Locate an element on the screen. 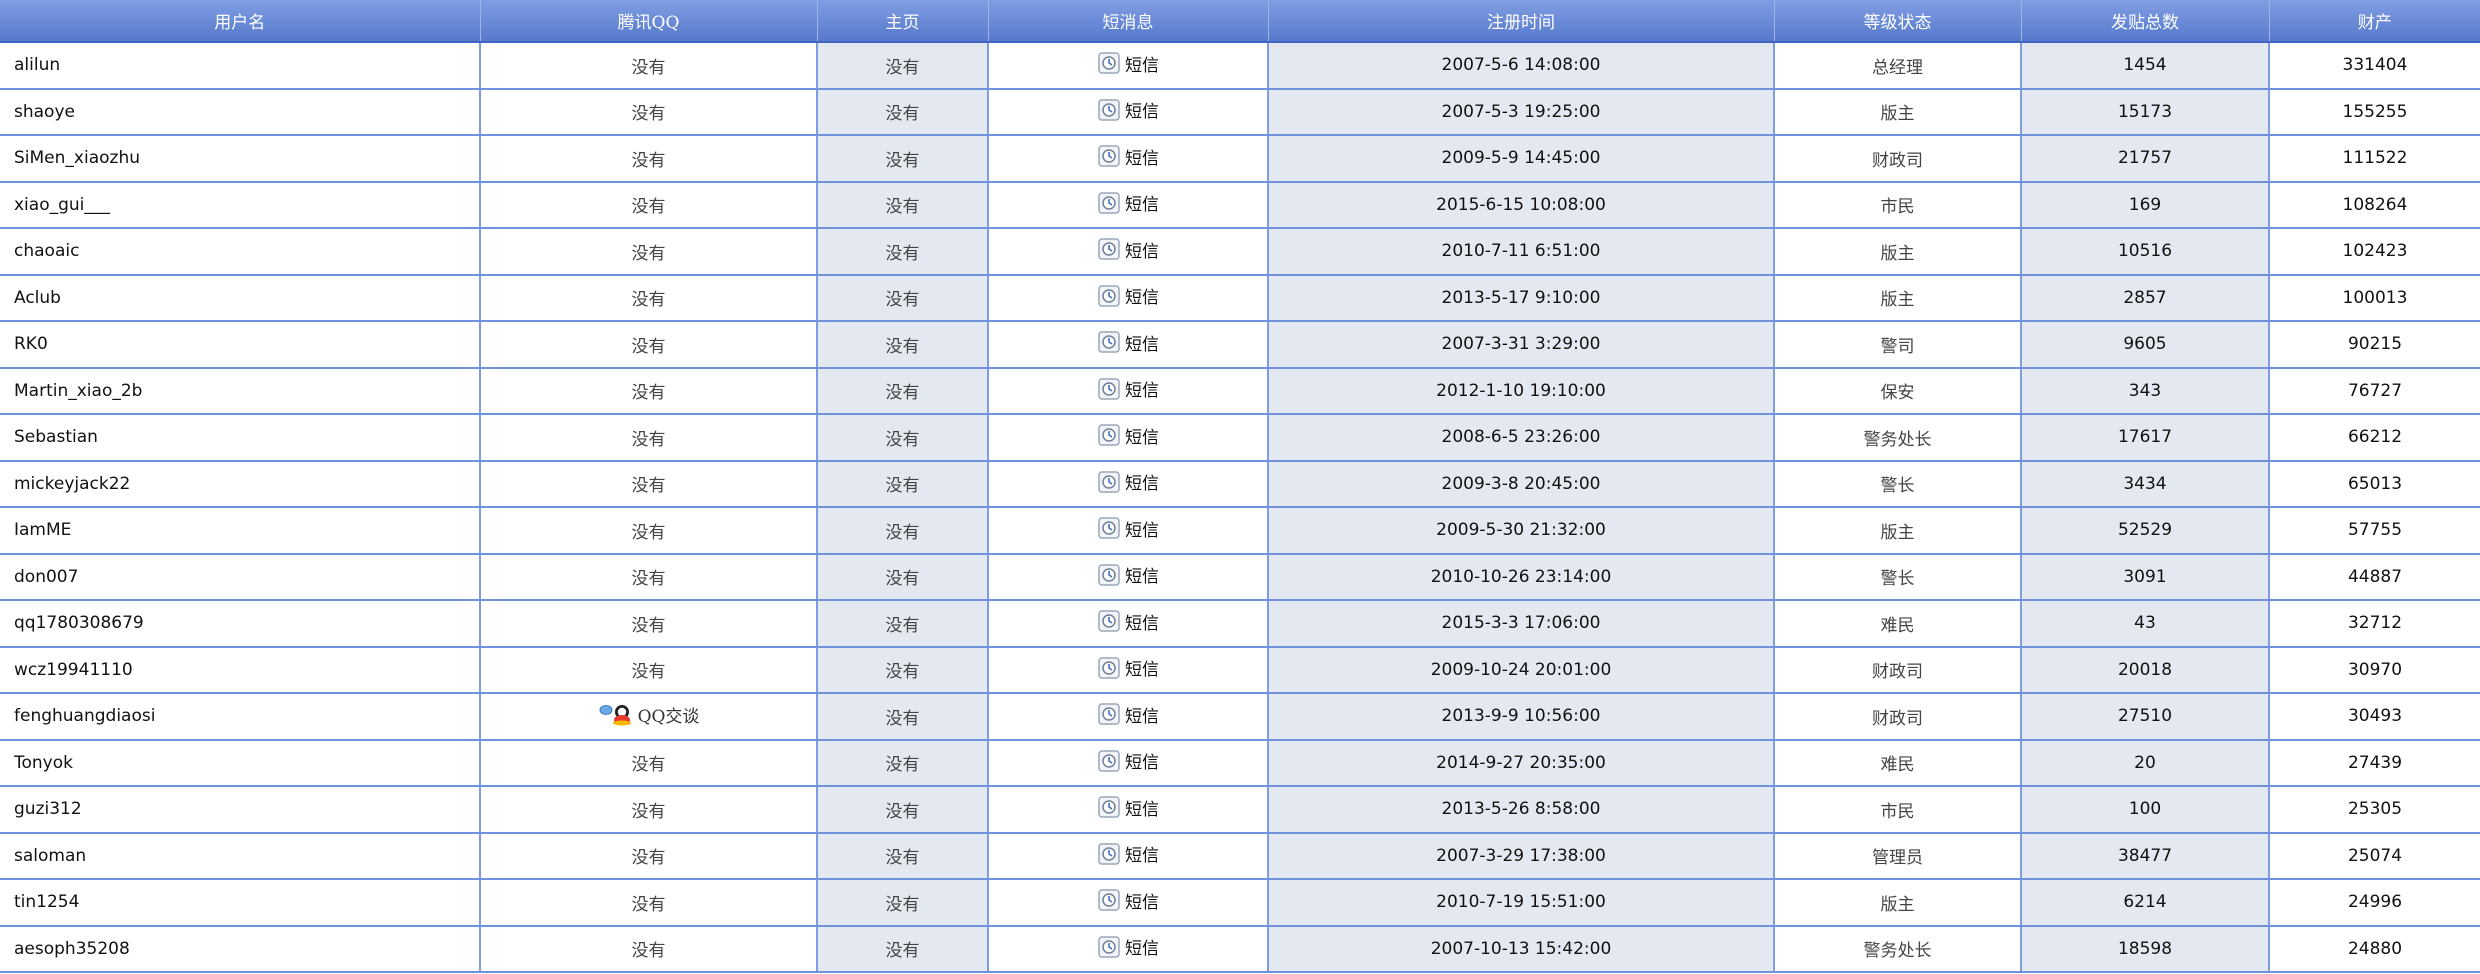 The image size is (2480, 974). username-link: RK0 is located at coordinates (240, 345).